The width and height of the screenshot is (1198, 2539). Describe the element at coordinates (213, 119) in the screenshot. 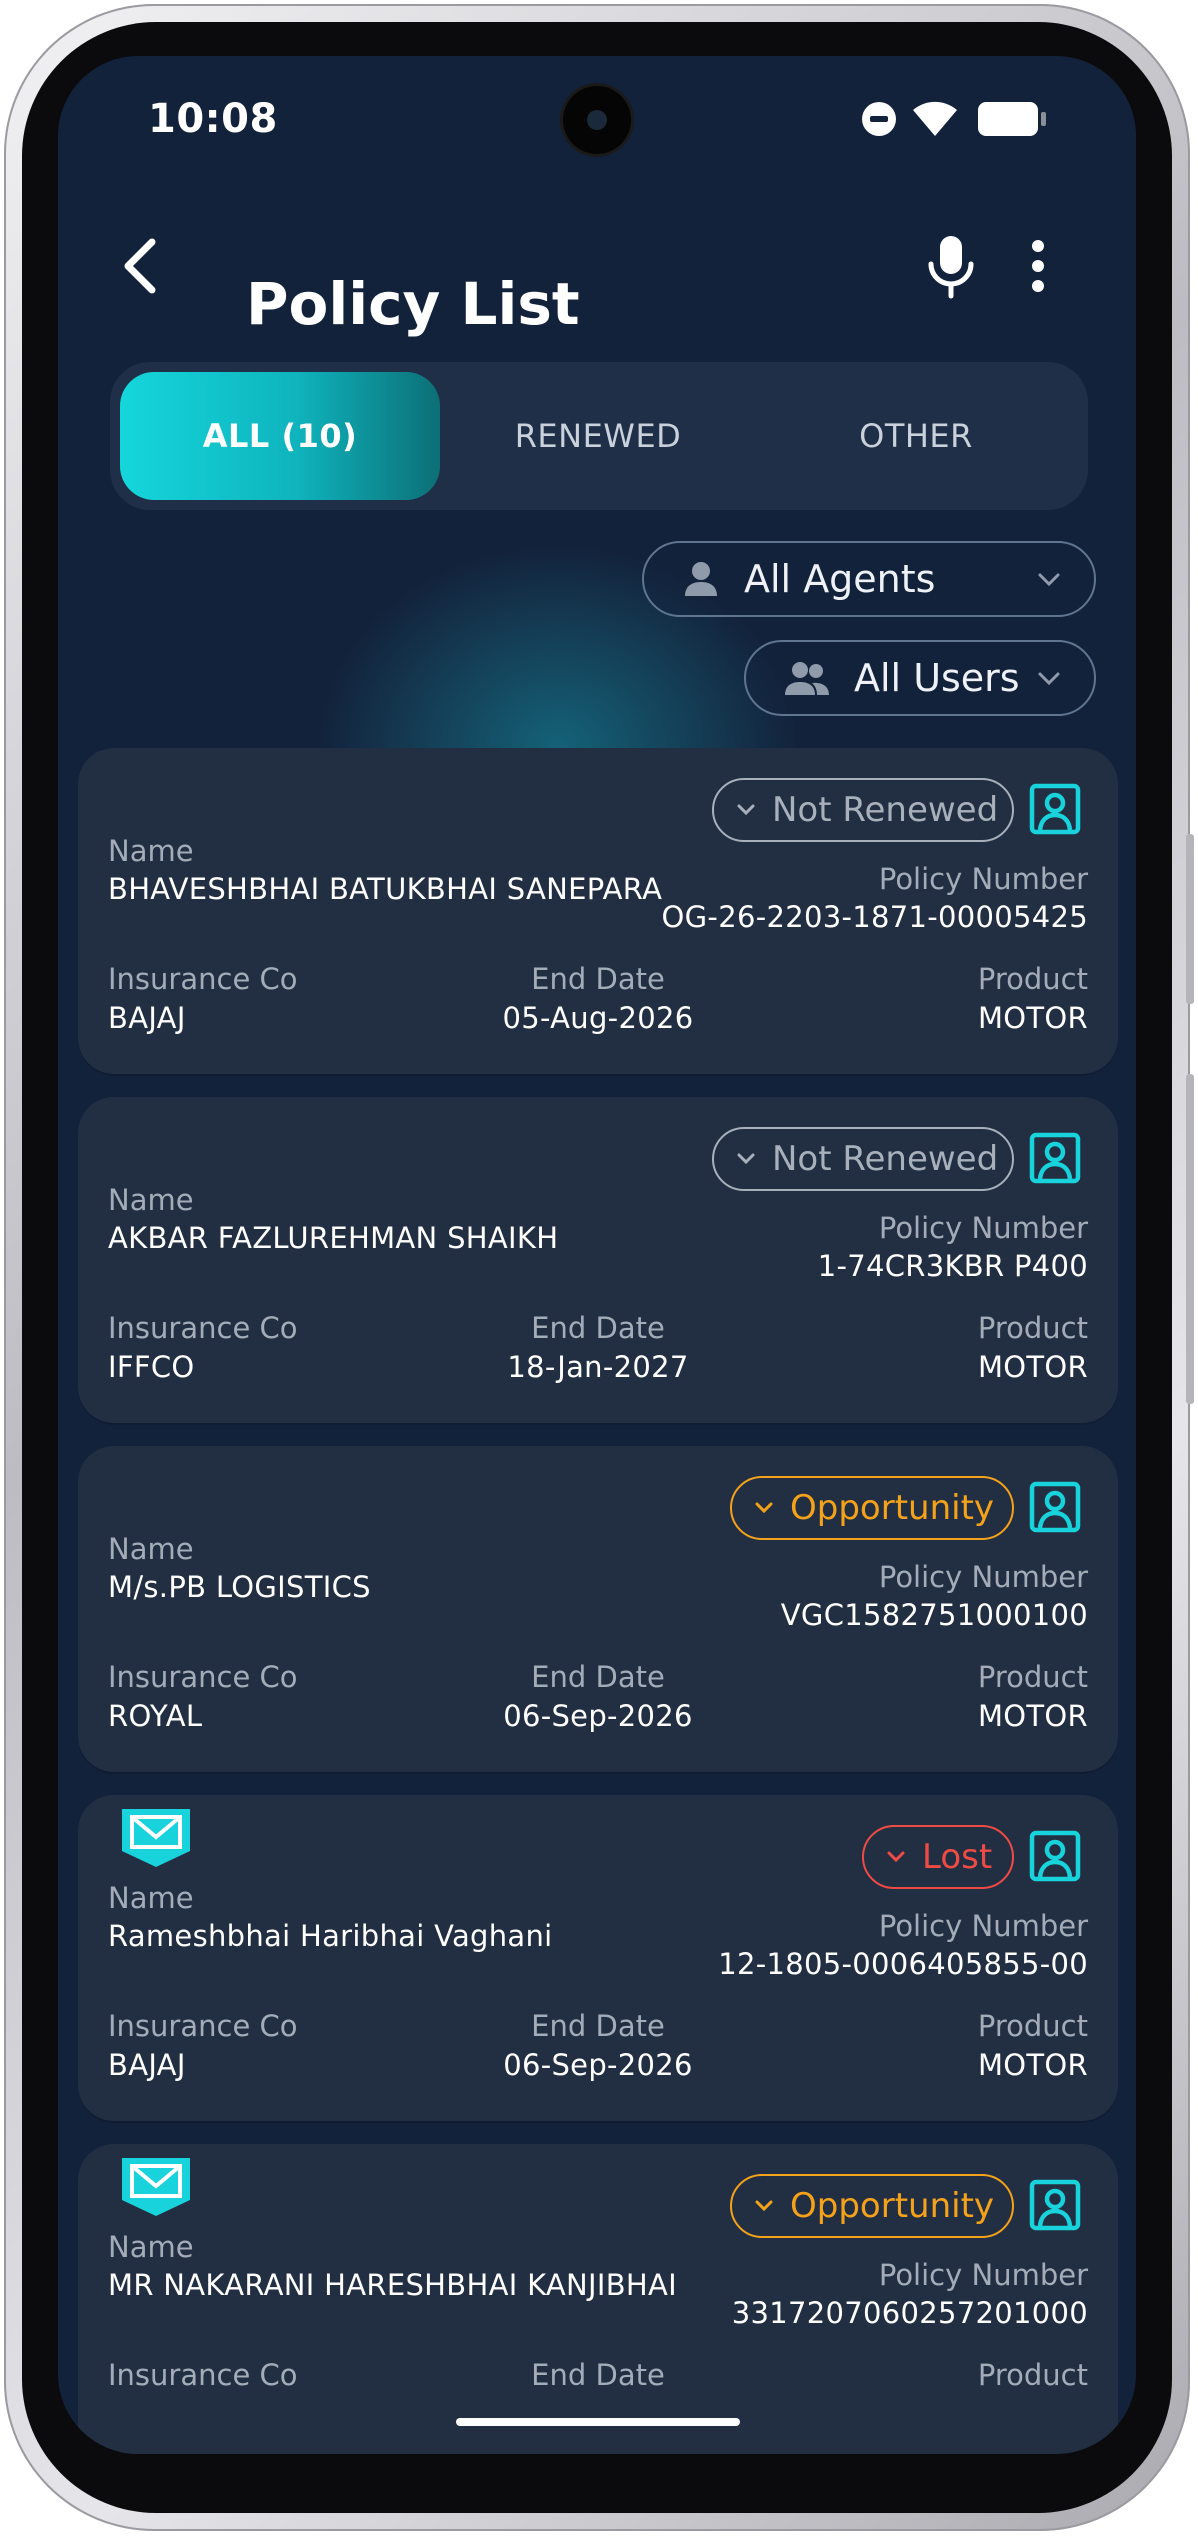

I see `status-time: 10:08` at that location.